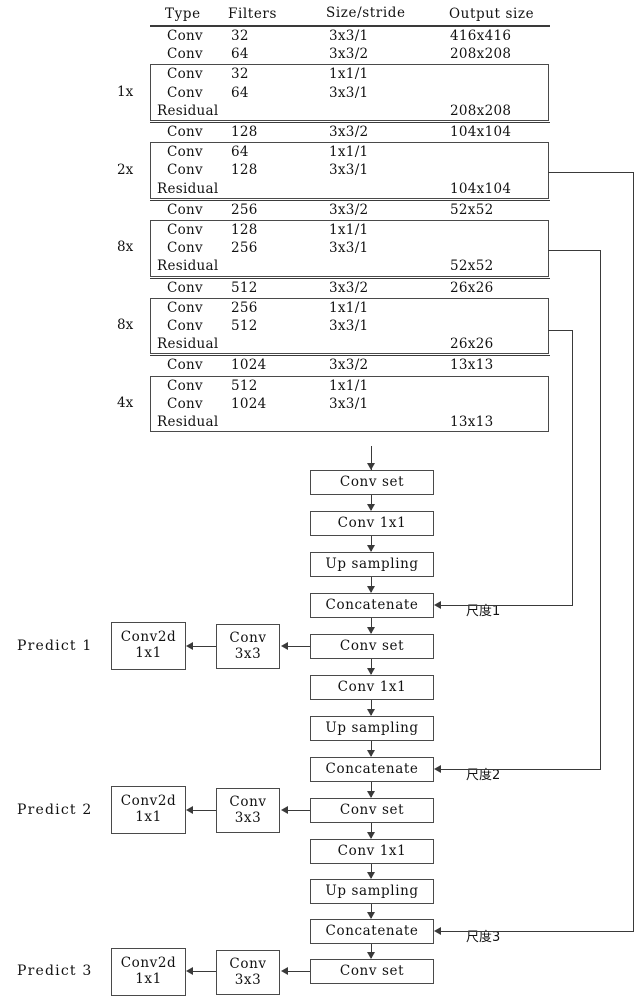  Describe the element at coordinates (372, 891) in the screenshot. I see `flow-box-upsampling-3: Up sampling` at that location.